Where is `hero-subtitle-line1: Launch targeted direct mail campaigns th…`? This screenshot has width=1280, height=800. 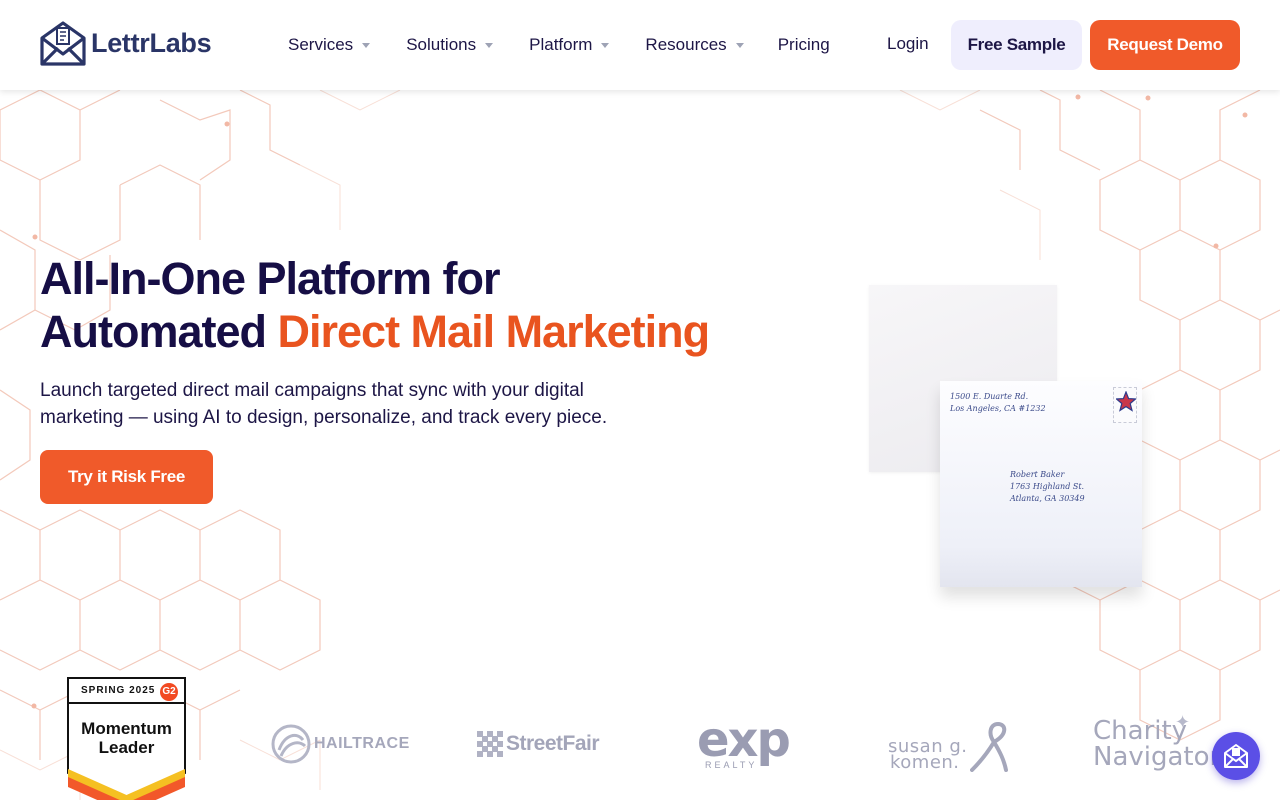 hero-subtitle-line1: Launch targeted direct mail campaigns th… is located at coordinates (312, 390).